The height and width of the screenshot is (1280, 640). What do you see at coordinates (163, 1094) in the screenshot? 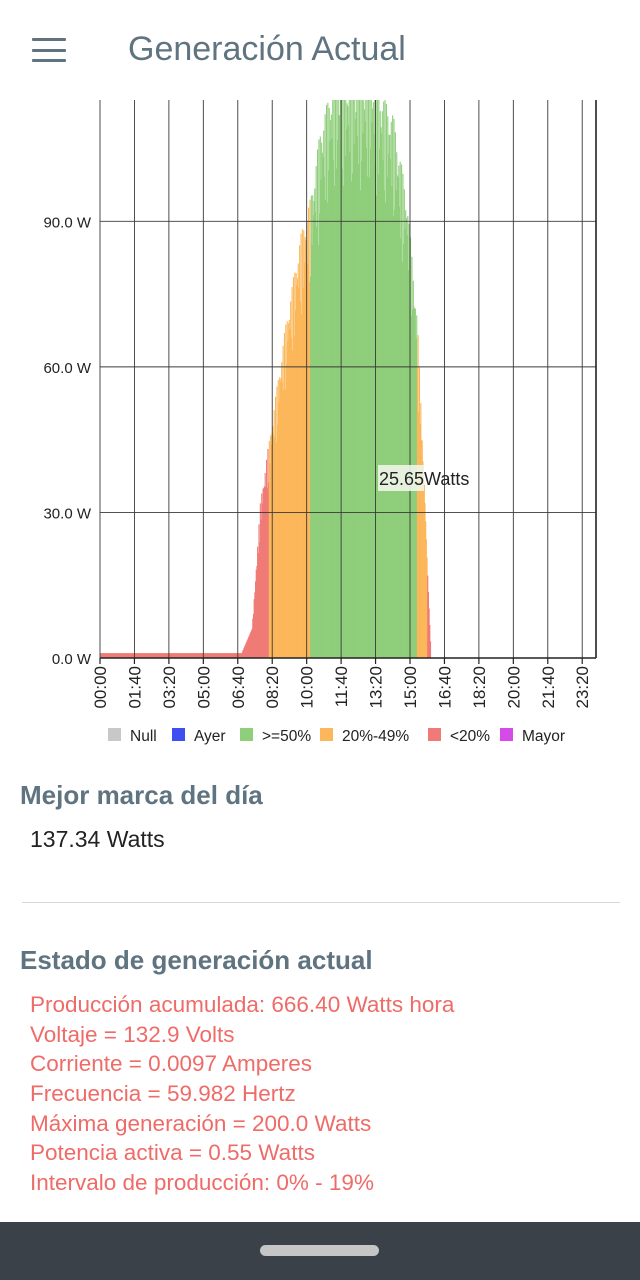
I see `status-line-frequency: Frecuencia = 59.982 Hertz` at bounding box center [163, 1094].